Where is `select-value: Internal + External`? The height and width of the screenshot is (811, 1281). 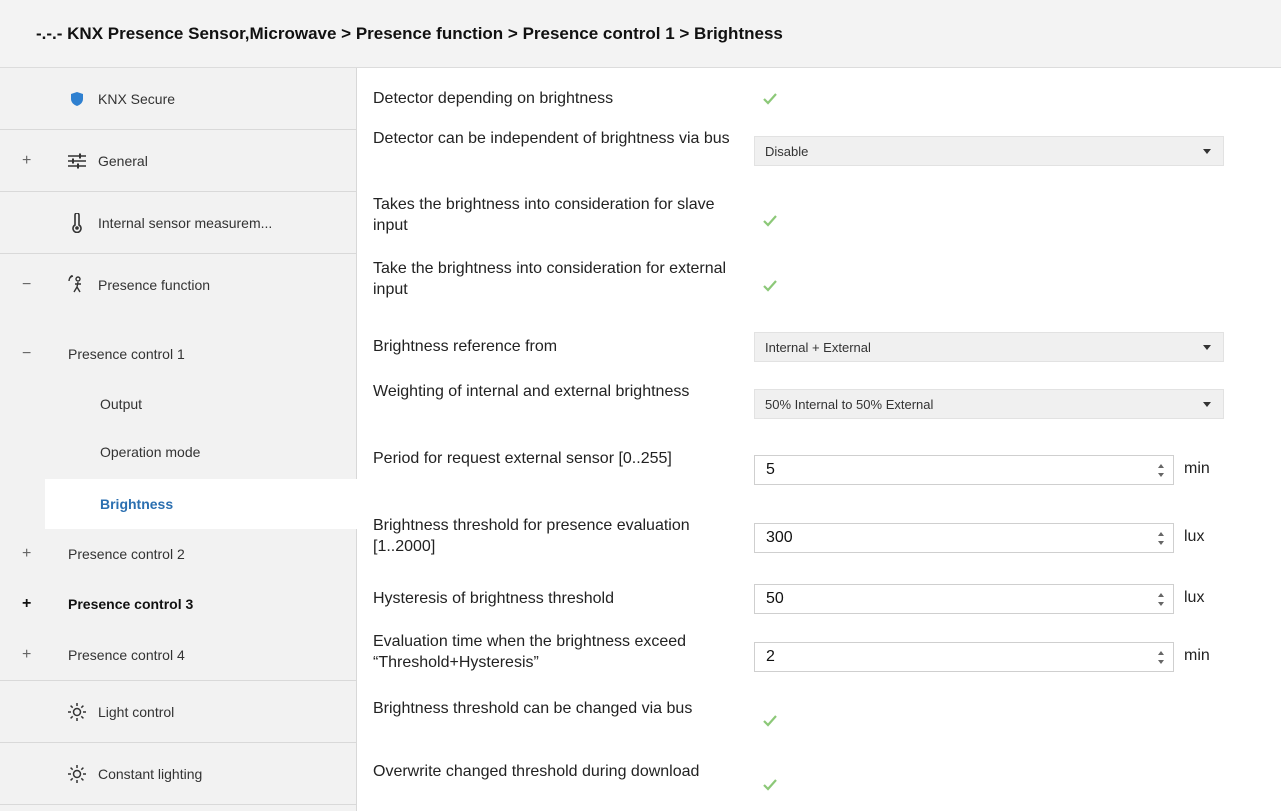
select-value: Internal + External is located at coordinates (818, 347).